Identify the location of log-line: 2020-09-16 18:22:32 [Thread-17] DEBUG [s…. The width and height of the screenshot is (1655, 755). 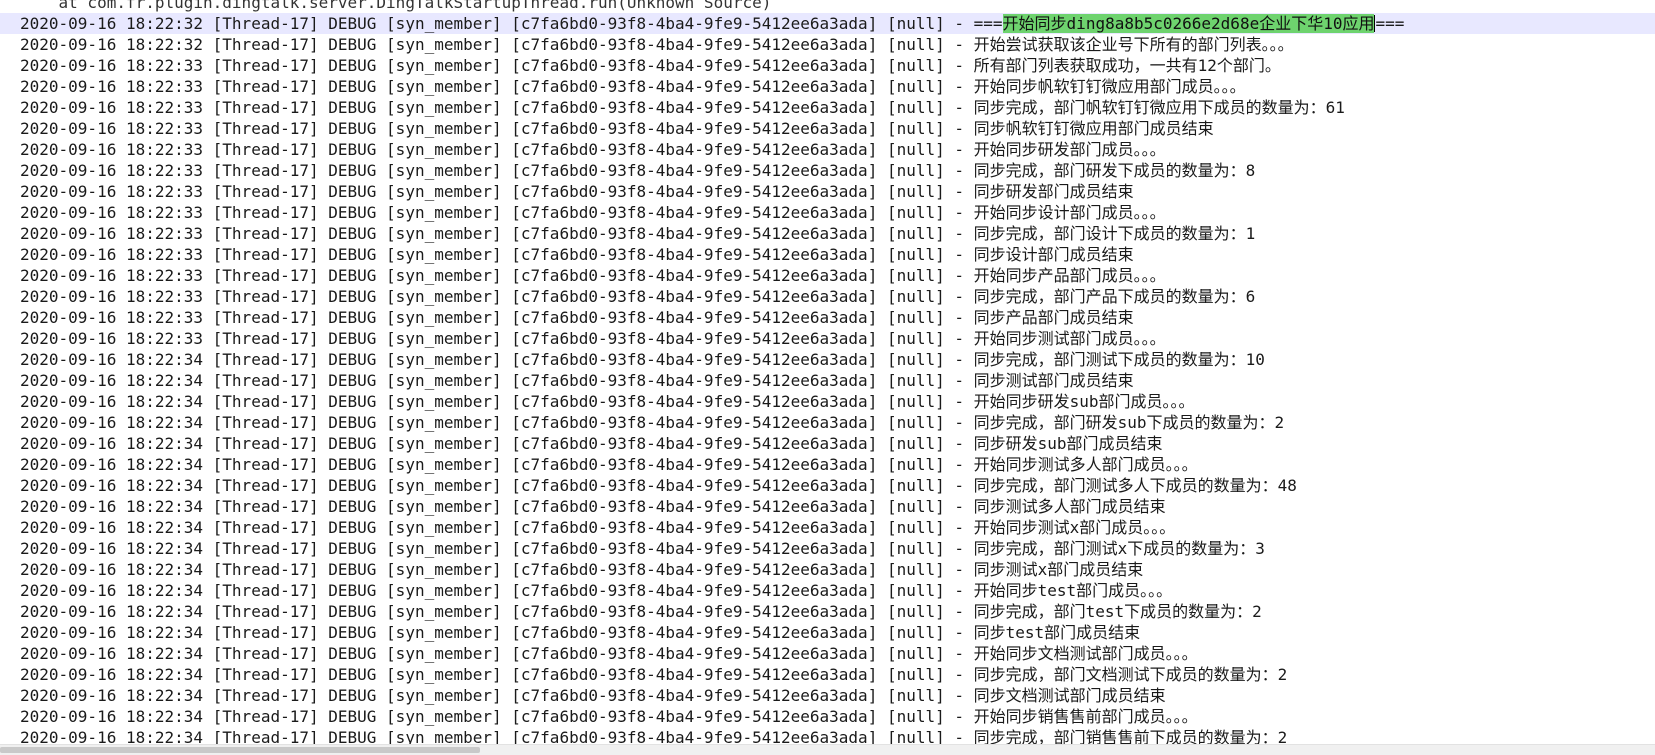
(827, 44).